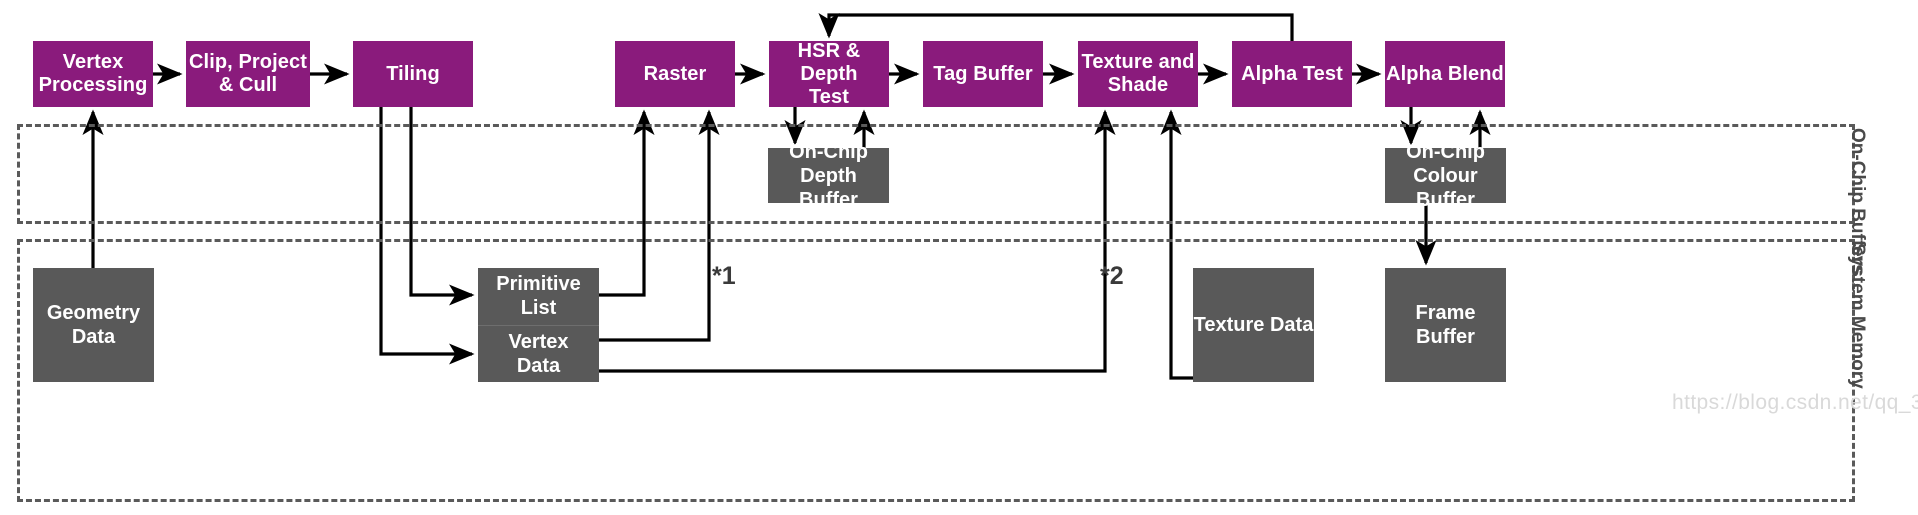 The width and height of the screenshot is (1918, 515). What do you see at coordinates (828, 176) in the screenshot?
I see `buffer-on-chip-depth-buffer: On-Chip Depth Buffer` at bounding box center [828, 176].